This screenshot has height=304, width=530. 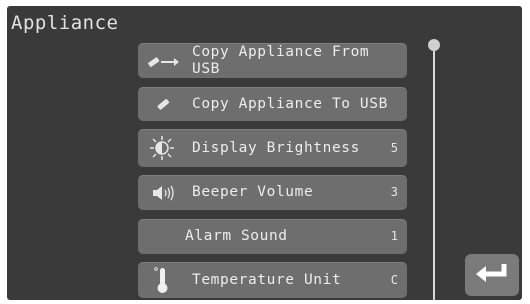 I want to click on copy-appliance-from-usb-label: Copy Appliance From USB, so click(x=281, y=60).